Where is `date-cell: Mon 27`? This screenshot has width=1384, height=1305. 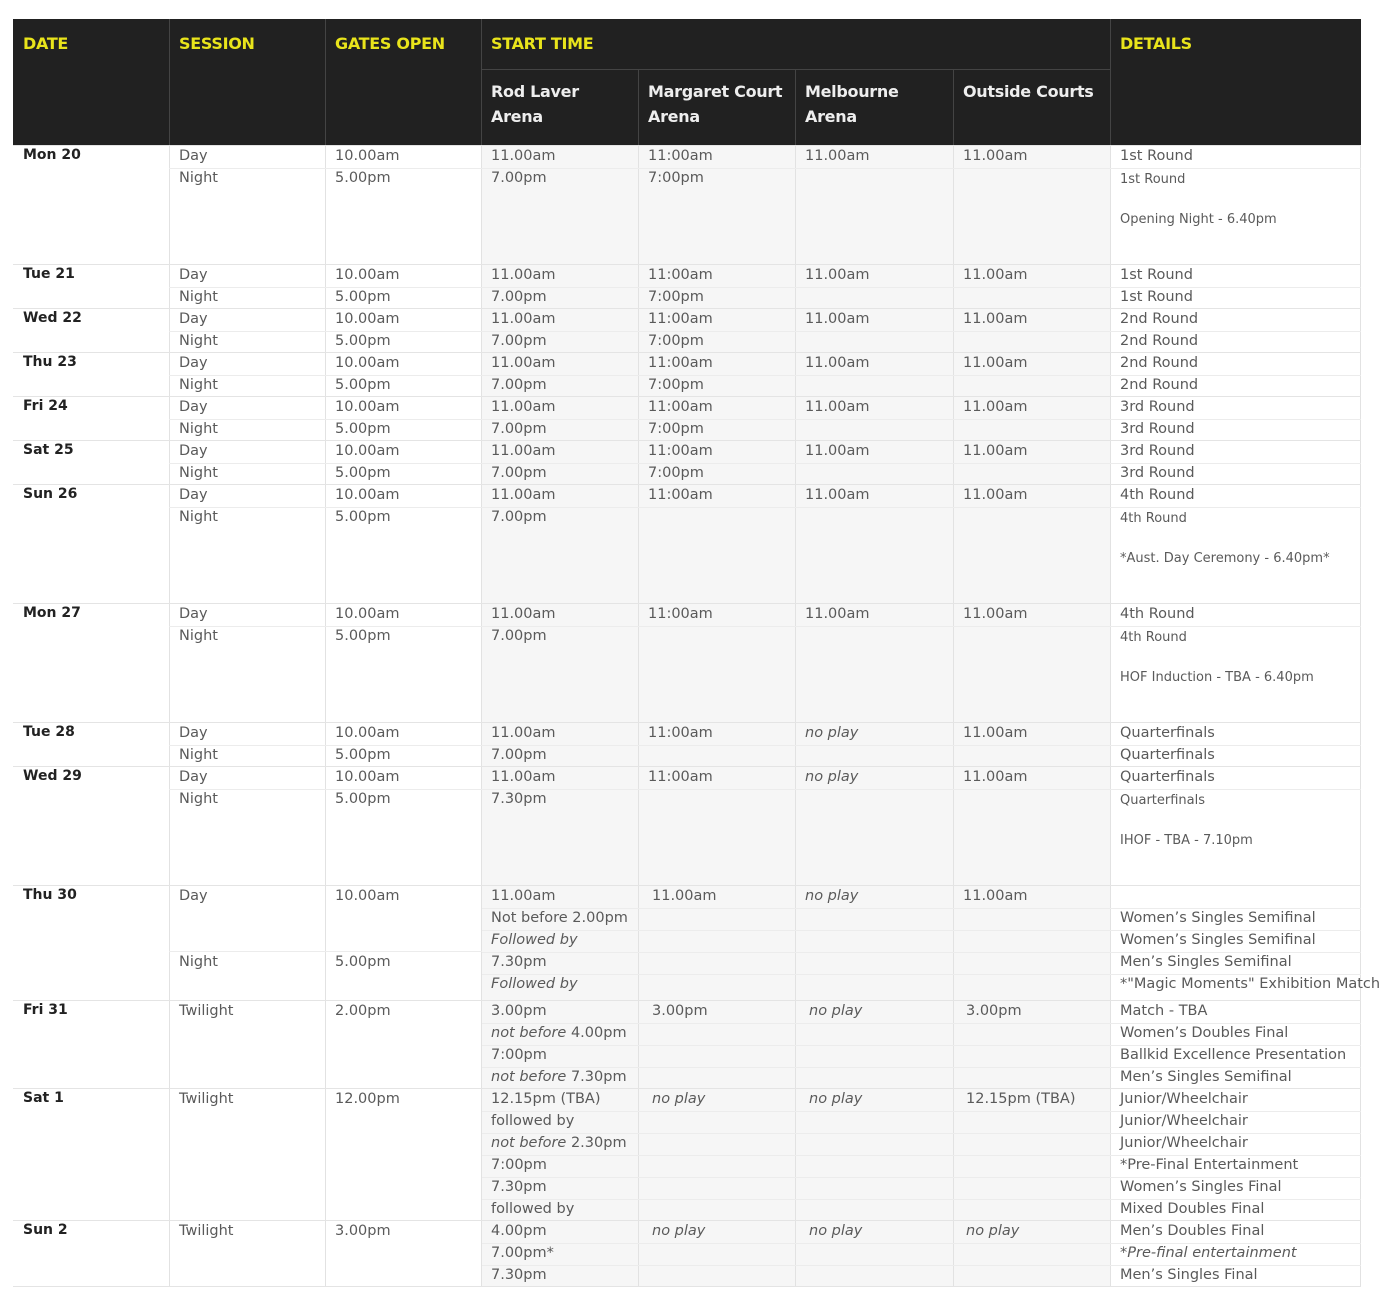 date-cell: Mon 27 is located at coordinates (52, 613).